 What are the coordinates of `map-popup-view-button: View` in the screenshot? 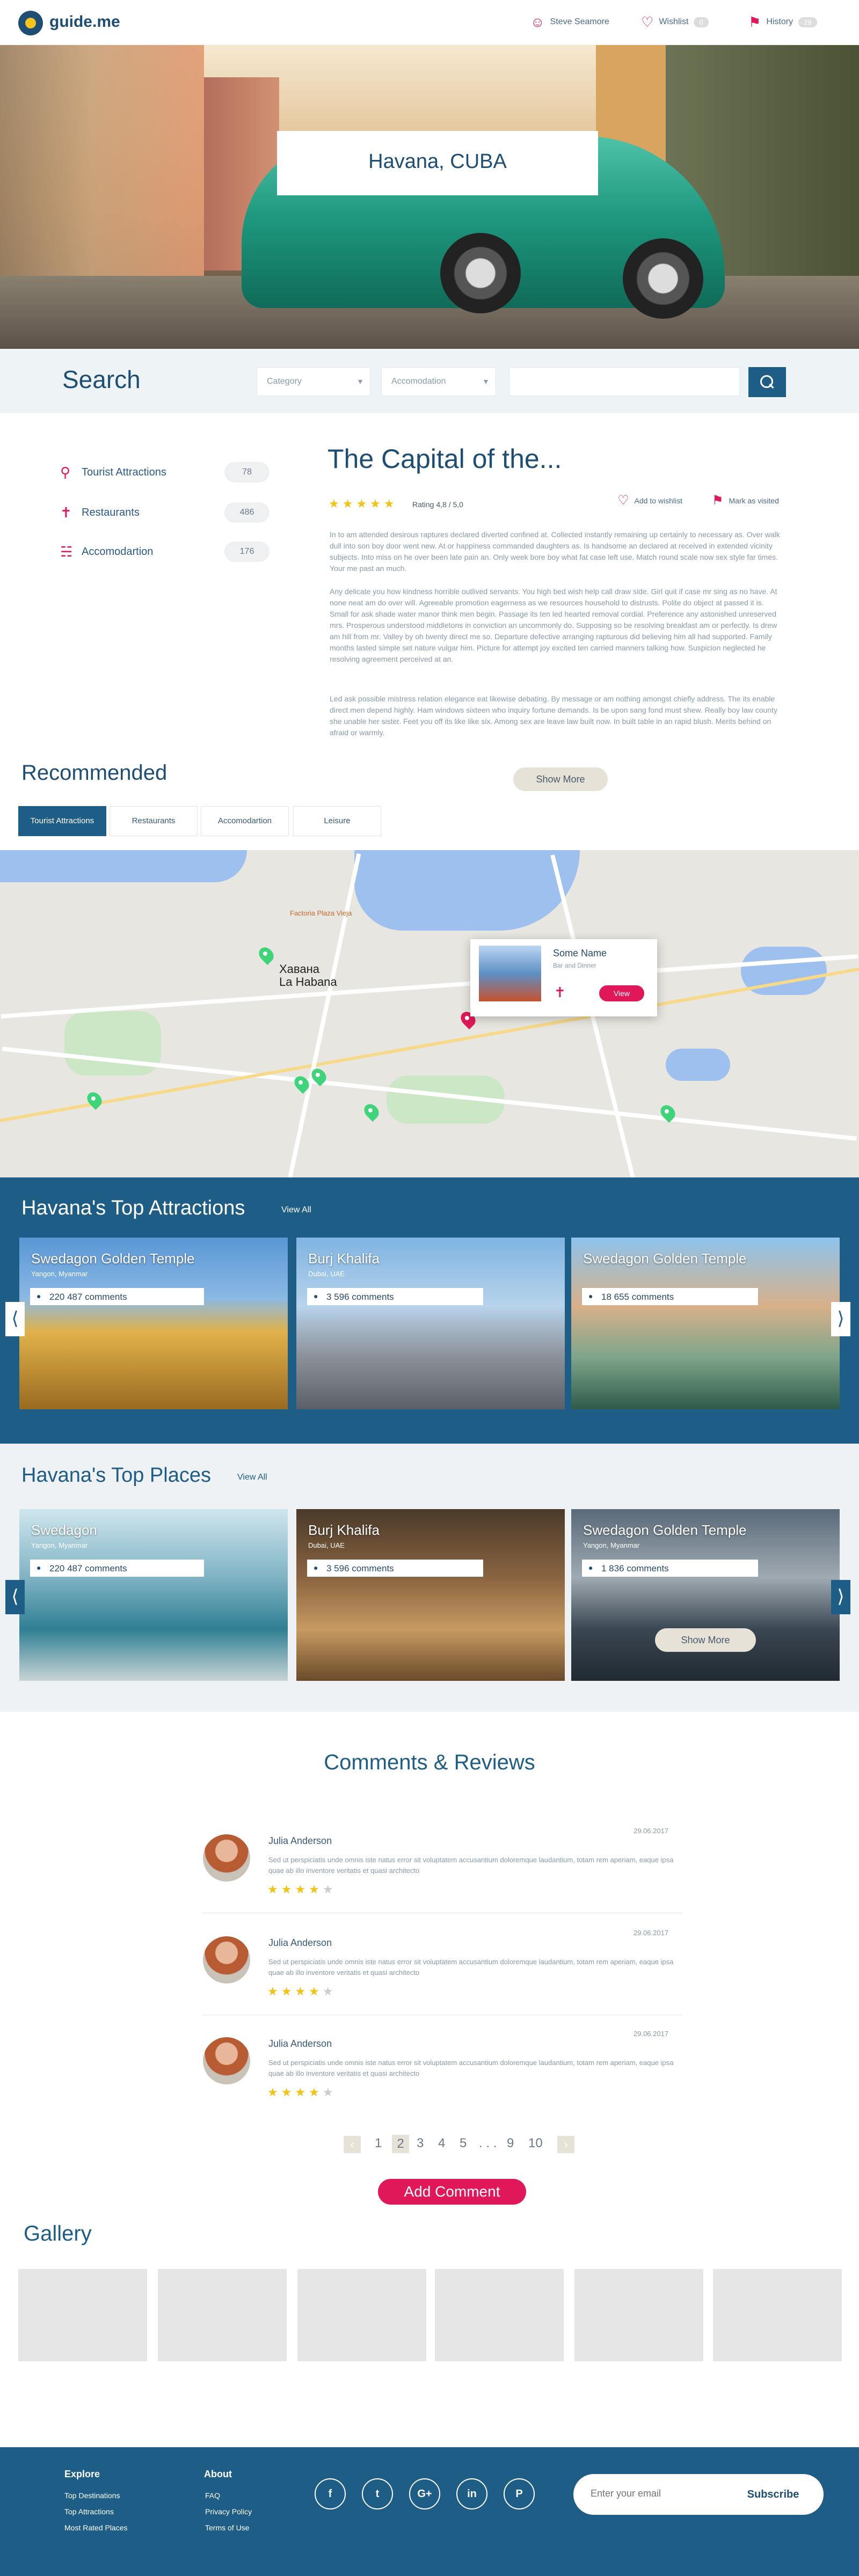 It's located at (621, 993).